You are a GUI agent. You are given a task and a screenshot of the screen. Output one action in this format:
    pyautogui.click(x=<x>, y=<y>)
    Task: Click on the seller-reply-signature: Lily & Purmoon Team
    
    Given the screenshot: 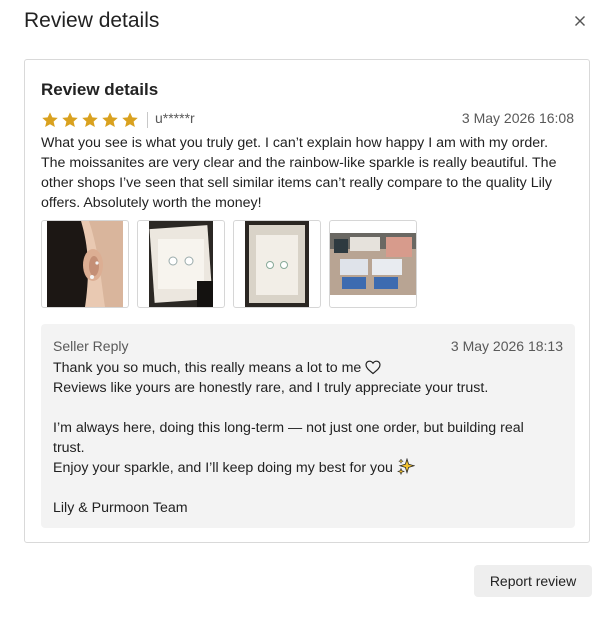 What is the action you would take?
    pyautogui.click(x=120, y=508)
    